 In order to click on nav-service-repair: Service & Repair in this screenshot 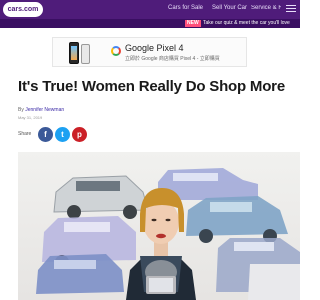, I will do `click(266, 8)`.